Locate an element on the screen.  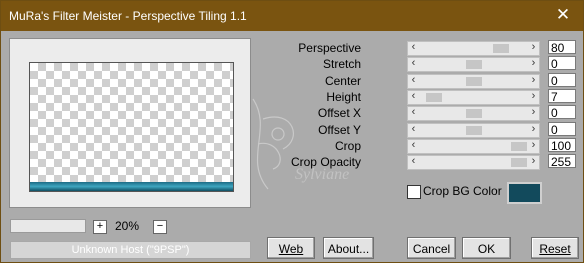
param-row-offset-x: Offset X ‹ › 0 is located at coordinates (451, 113).